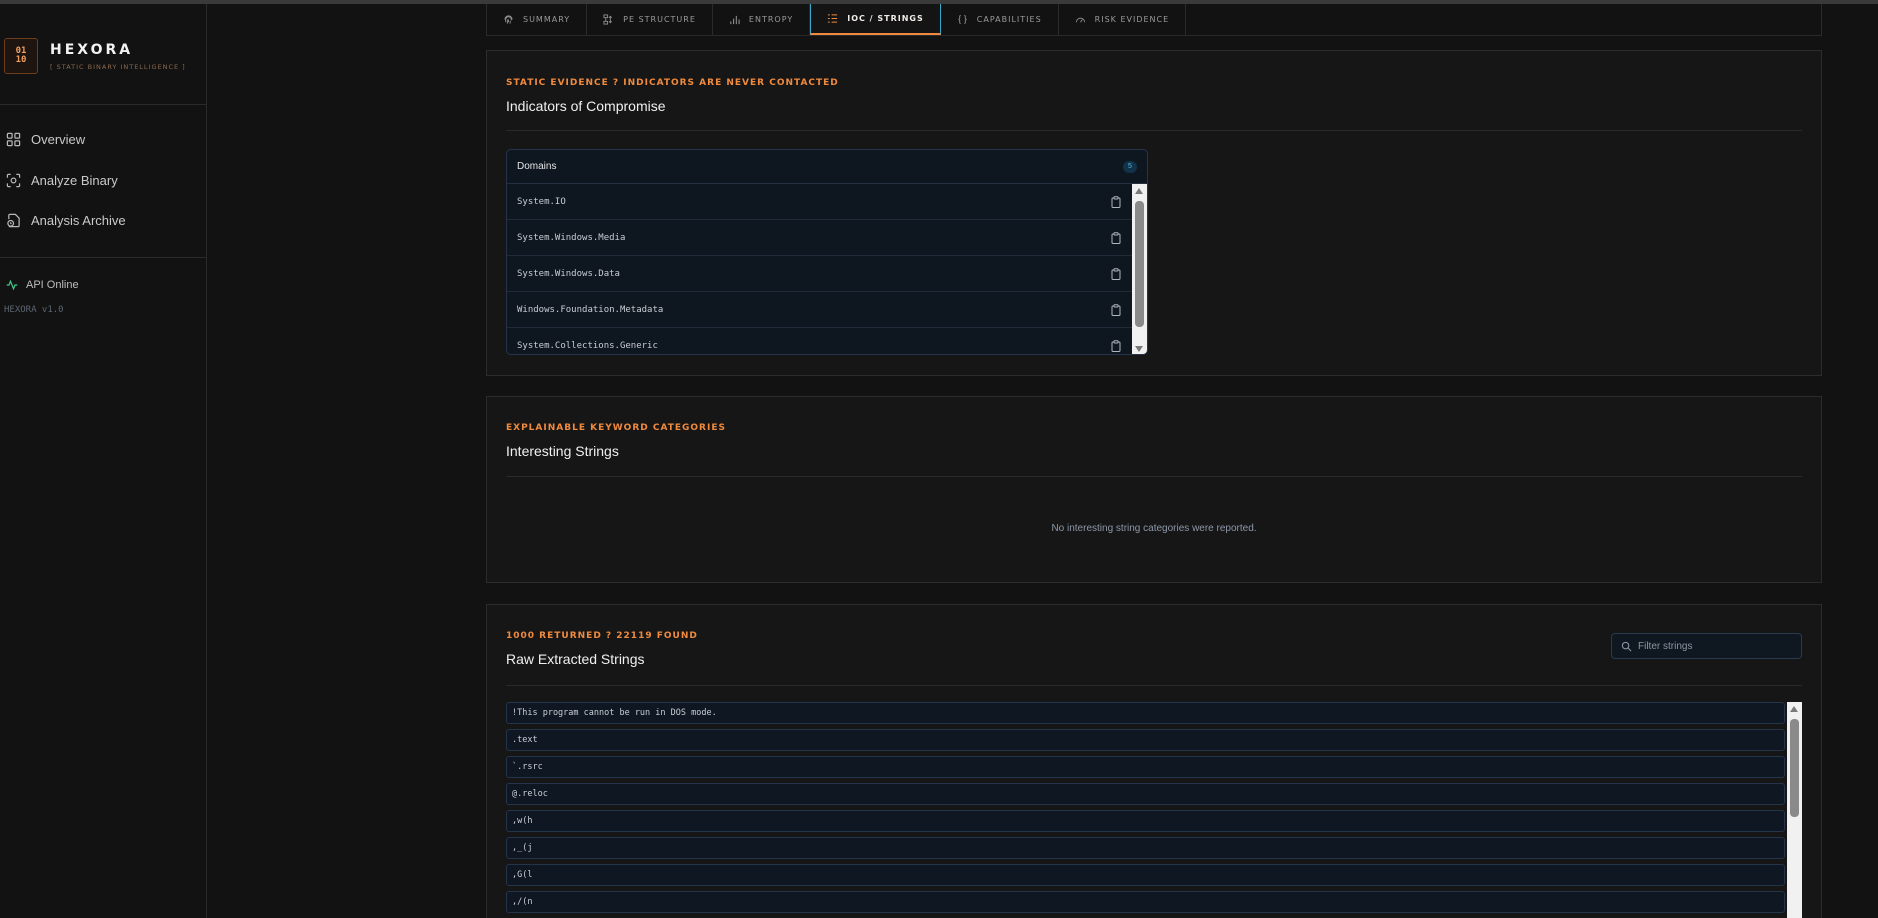 The width and height of the screenshot is (1878, 918). Describe the element at coordinates (1713, 646) in the screenshot. I see `filter-strings-input` at that location.